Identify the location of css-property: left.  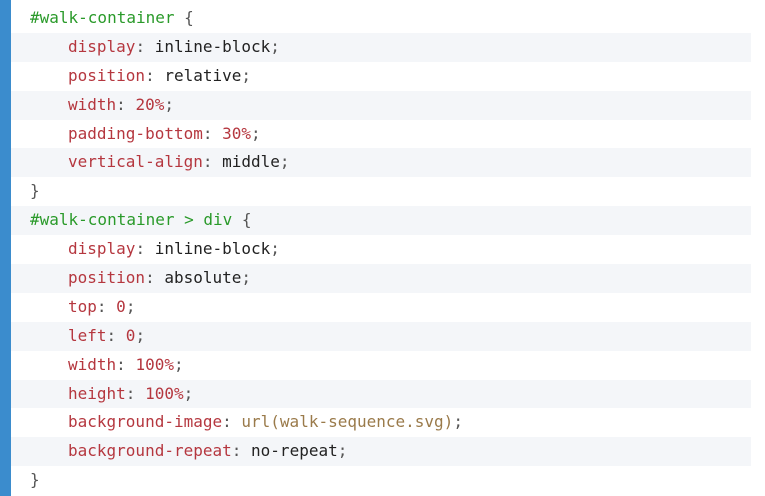
(87, 335).